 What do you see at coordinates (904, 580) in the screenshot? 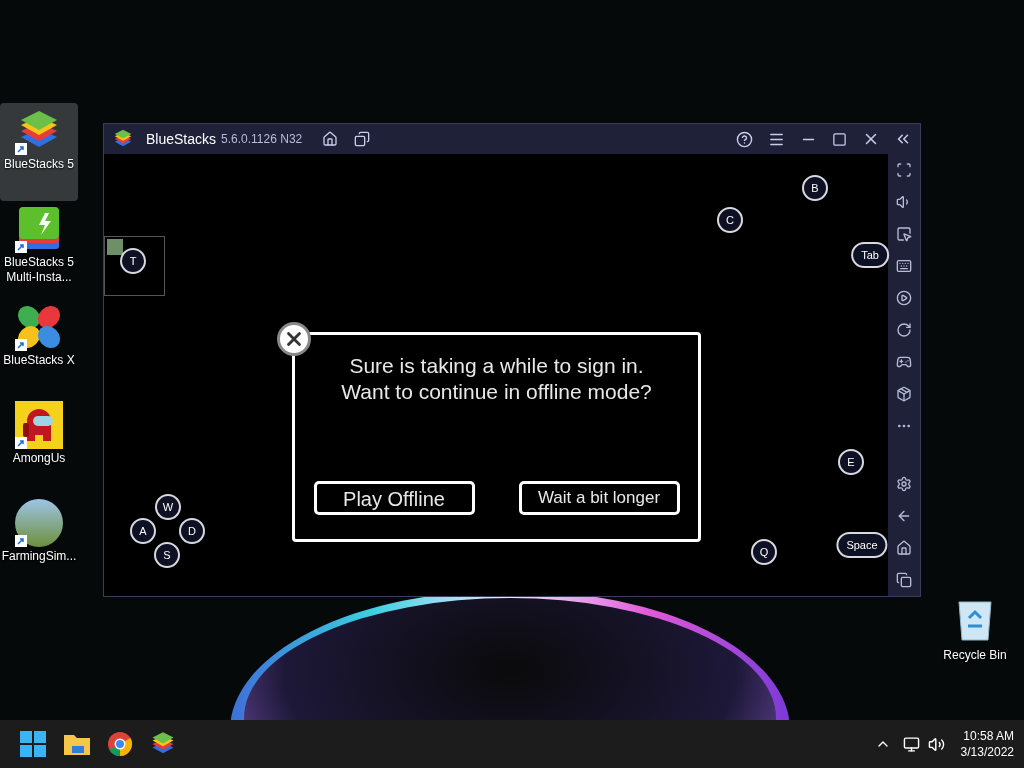
I see `recent-apps-icon` at bounding box center [904, 580].